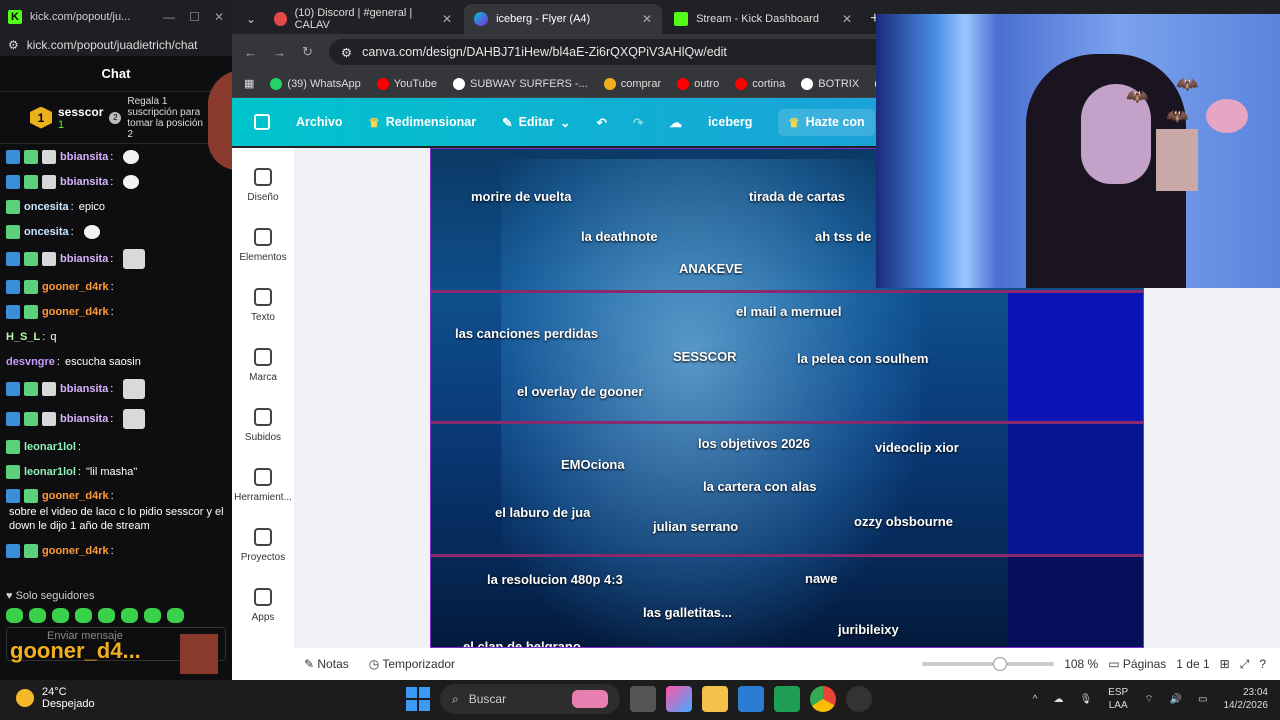 The height and width of the screenshot is (720, 1280). Describe the element at coordinates (326, 664) in the screenshot. I see `notes-button: ✎ Notas` at that location.